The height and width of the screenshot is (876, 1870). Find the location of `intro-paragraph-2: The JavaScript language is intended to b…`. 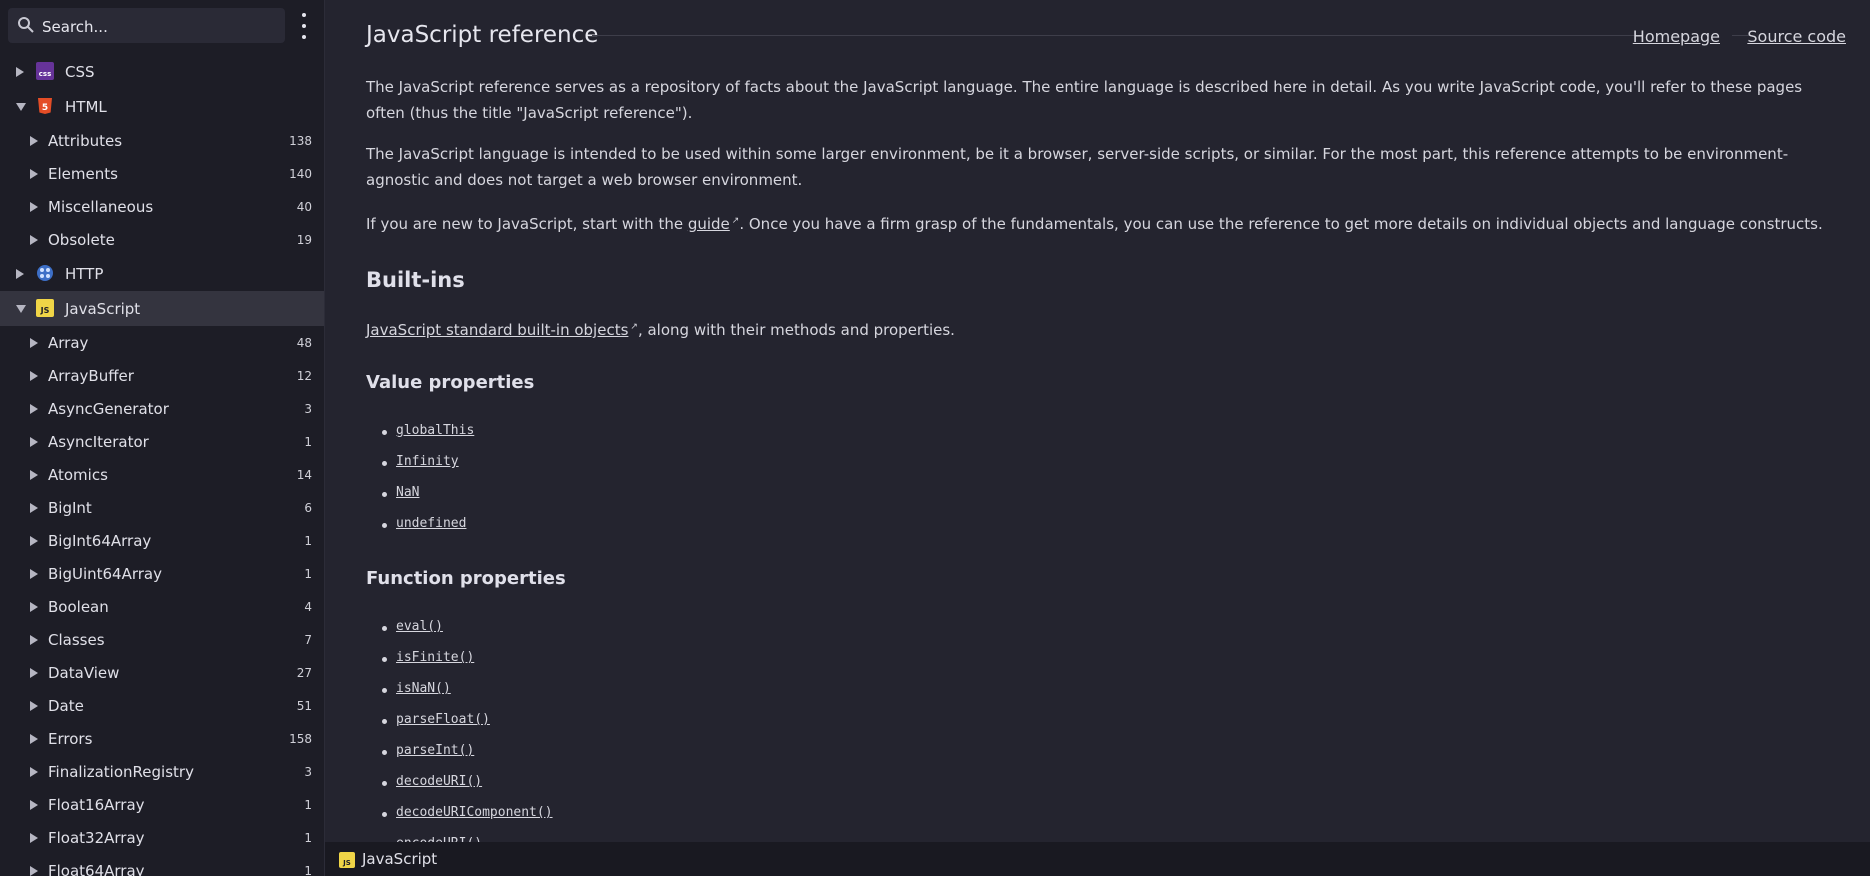

intro-paragraph-2: The JavaScript language is intended to b… is located at coordinates (1077, 167).